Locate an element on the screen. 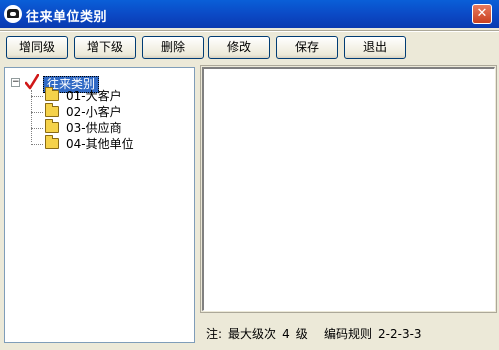  max-level-info: 注: 最大级次 4 级 is located at coordinates (257, 333).